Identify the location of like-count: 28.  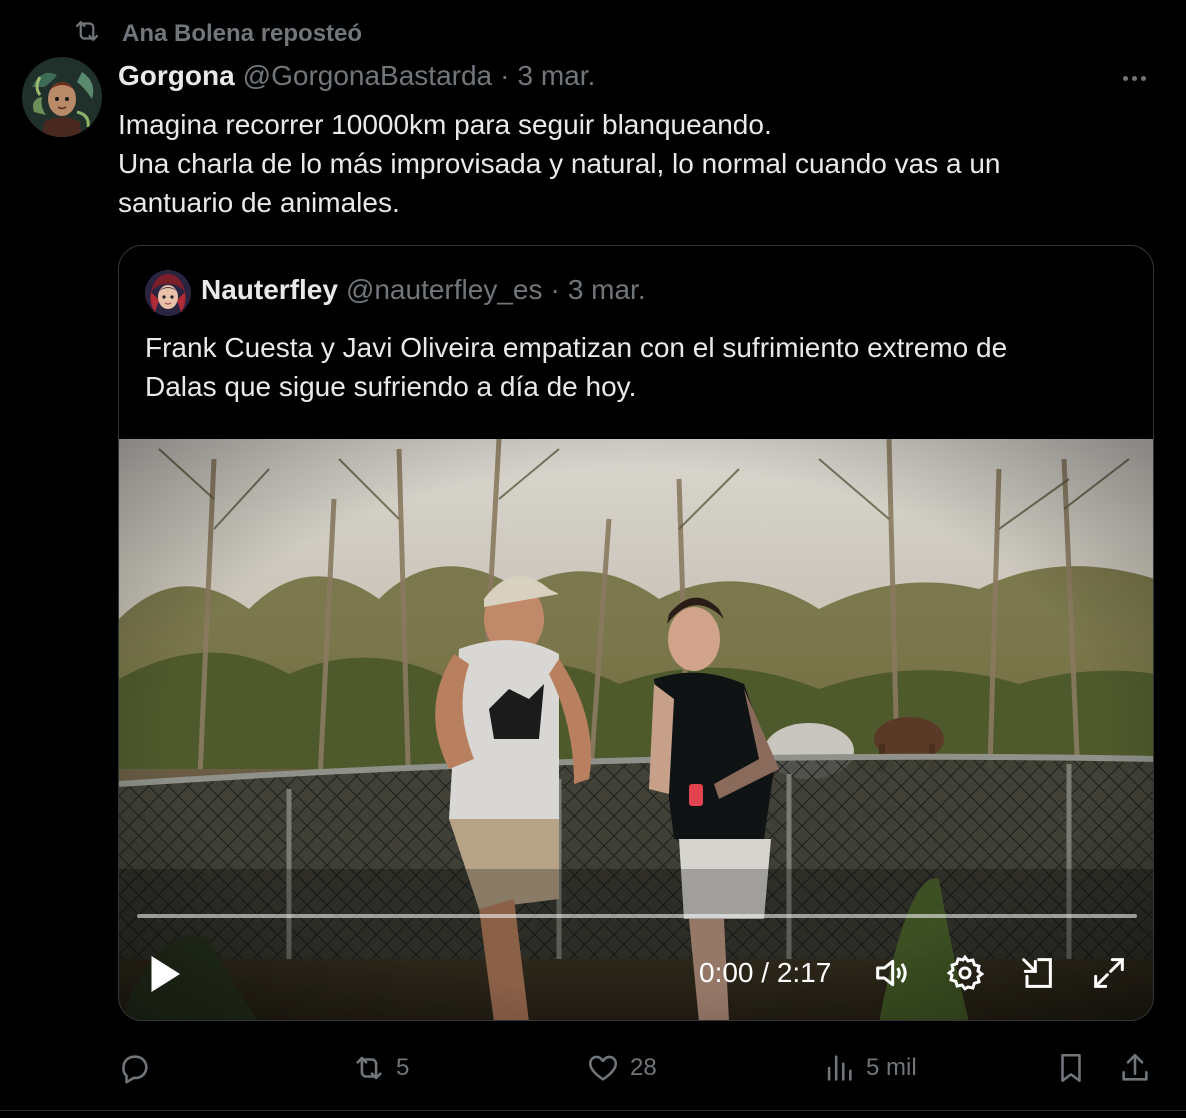
(643, 1067).